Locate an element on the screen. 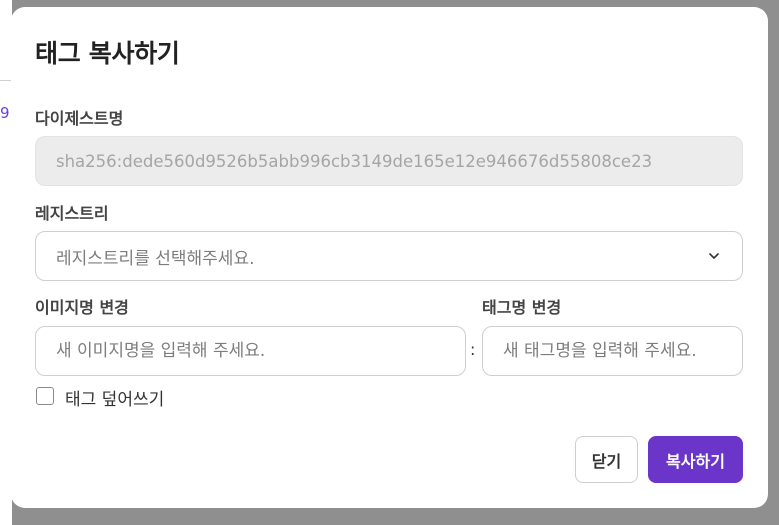 This screenshot has height=525, width=779. image-name-input is located at coordinates (250, 351).